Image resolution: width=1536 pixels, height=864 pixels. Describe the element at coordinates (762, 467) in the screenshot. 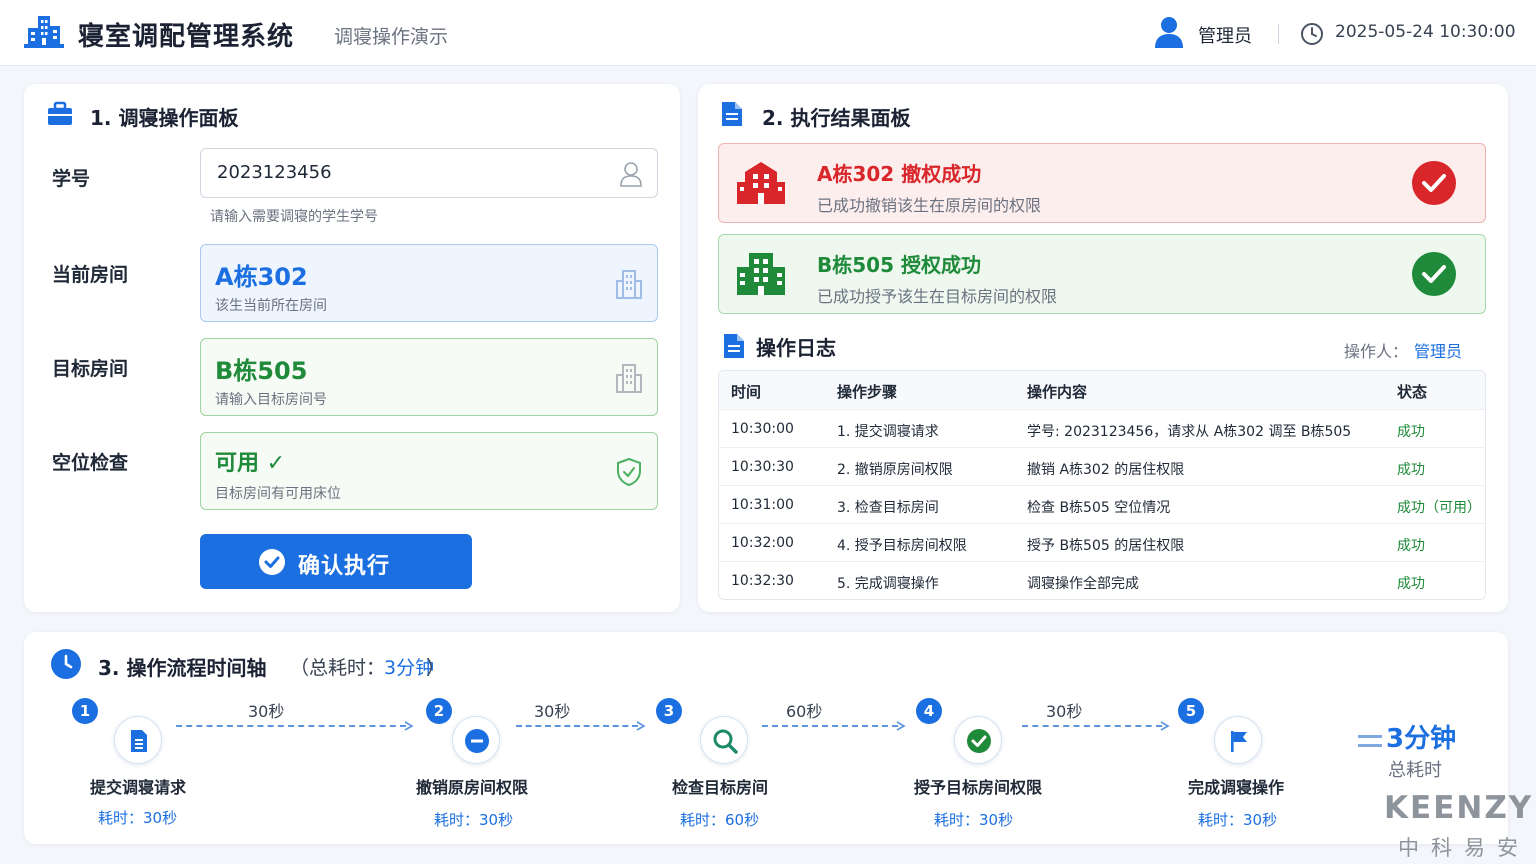

I see `log-time: 10:30:30` at that location.